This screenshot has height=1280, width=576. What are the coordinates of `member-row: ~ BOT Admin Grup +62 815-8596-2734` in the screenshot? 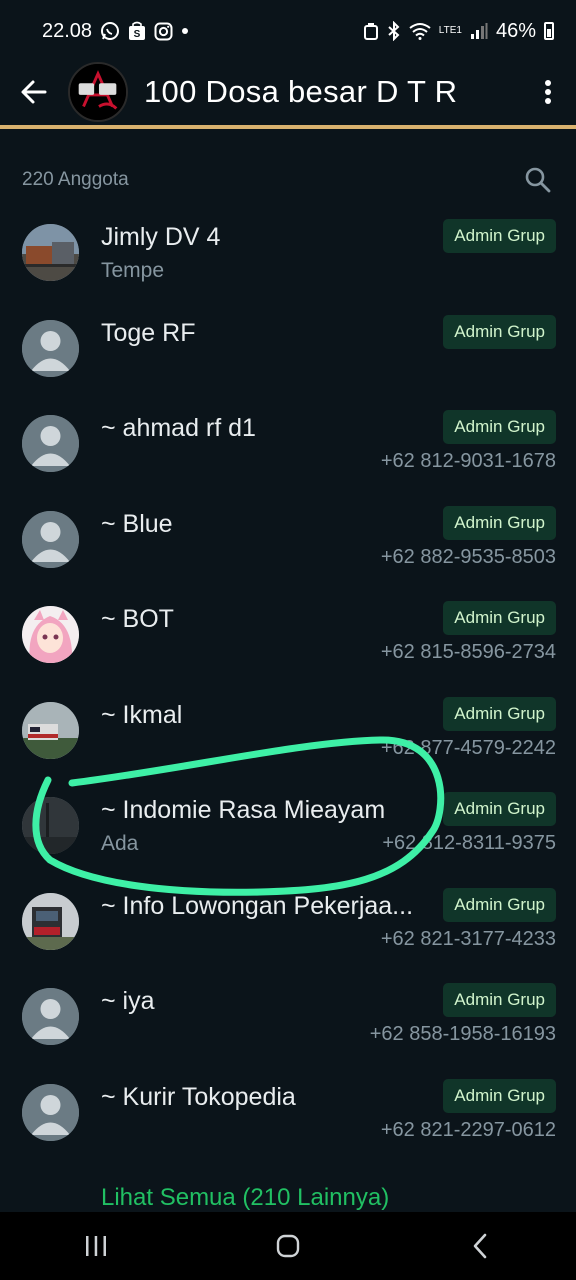 It's located at (288, 635).